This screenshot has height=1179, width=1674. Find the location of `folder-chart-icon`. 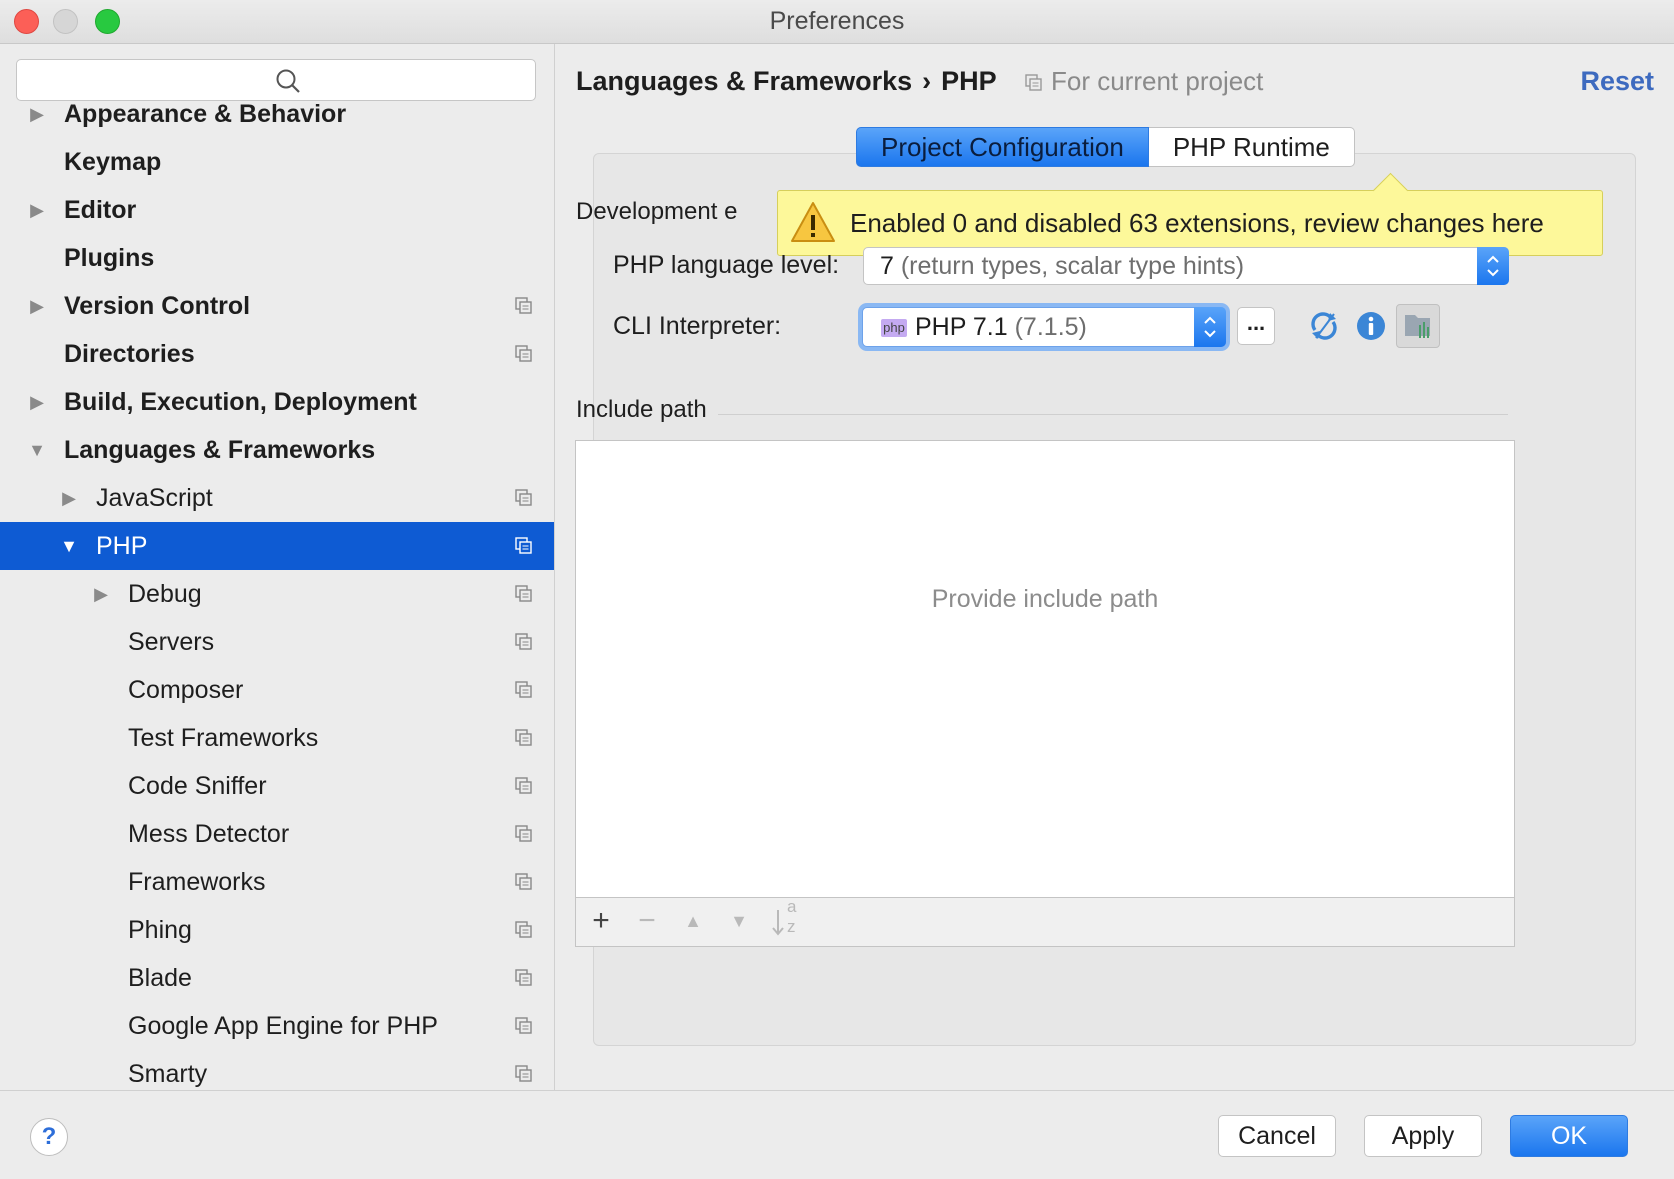

folder-chart-icon is located at coordinates (1417, 326).